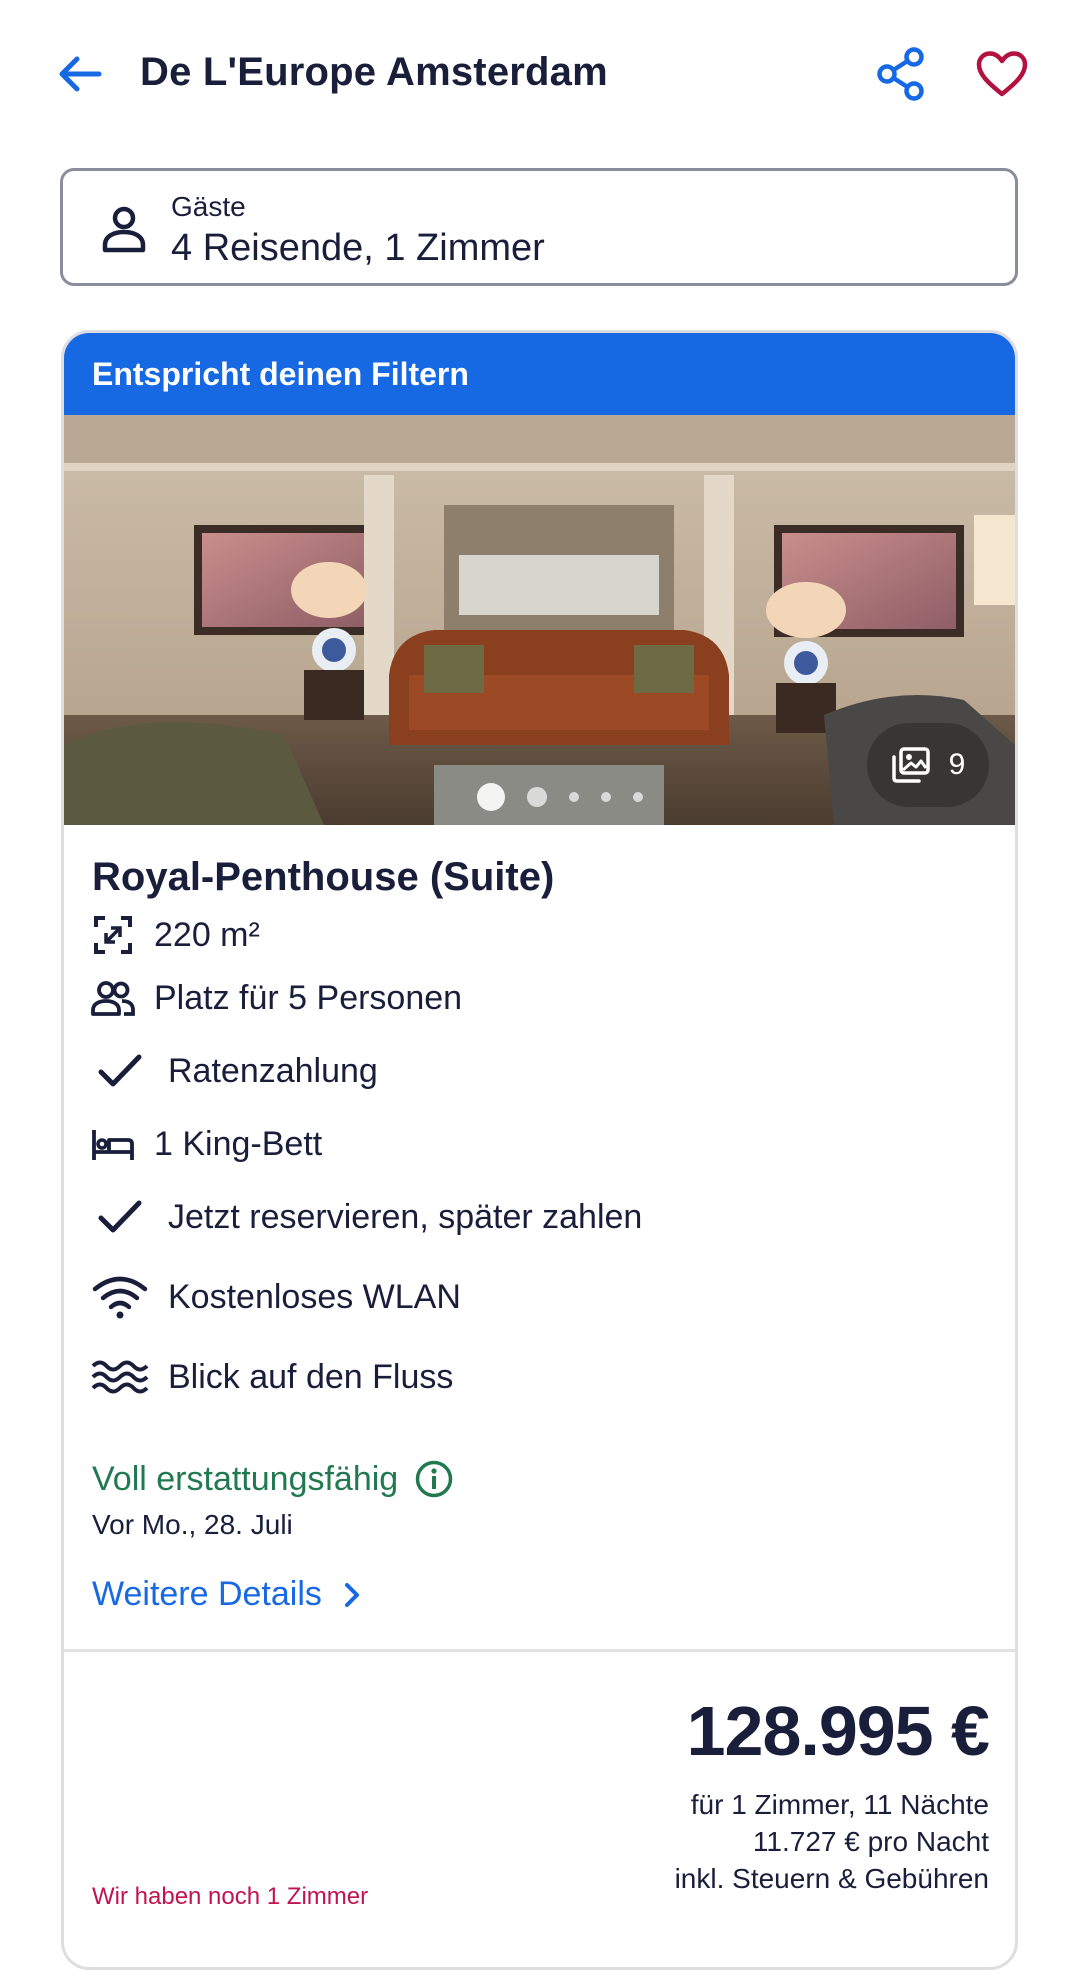 This screenshot has height=1970, width=1080. Describe the element at coordinates (374, 72) in the screenshot. I see `page-title: De L'Europe Amsterdam` at that location.